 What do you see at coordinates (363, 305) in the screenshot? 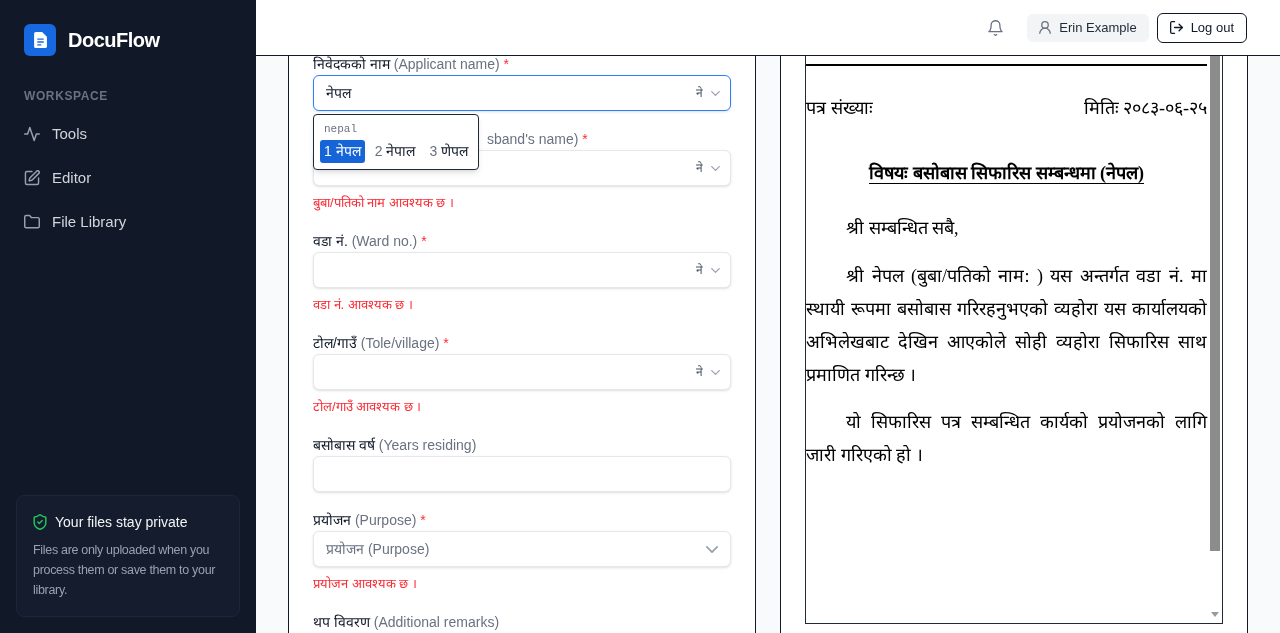
I see `error-message: वडा नं. आवश्यक छ ।` at bounding box center [363, 305].